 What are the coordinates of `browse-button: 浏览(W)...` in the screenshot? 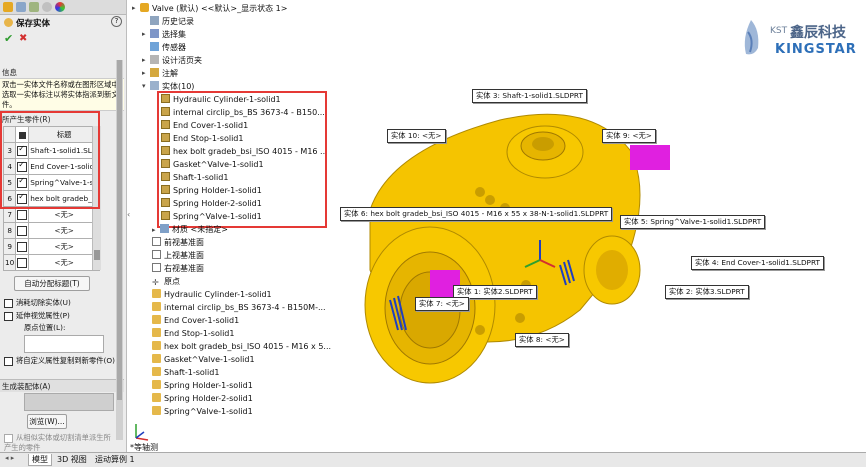 It's located at (47, 421).